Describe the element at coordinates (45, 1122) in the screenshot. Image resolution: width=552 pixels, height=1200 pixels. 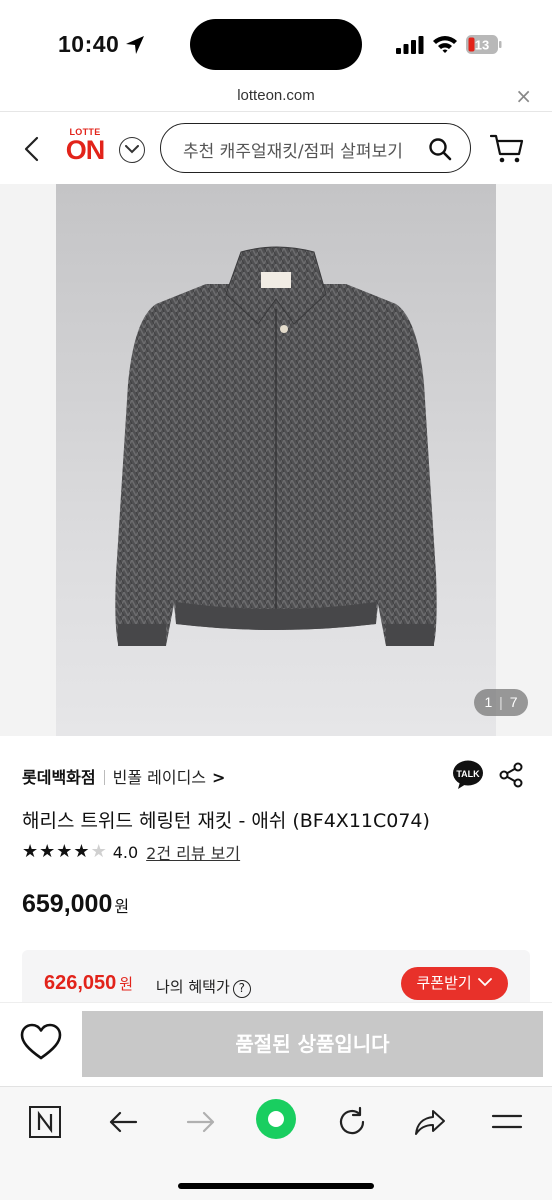
I see `naver-home-icon` at that location.